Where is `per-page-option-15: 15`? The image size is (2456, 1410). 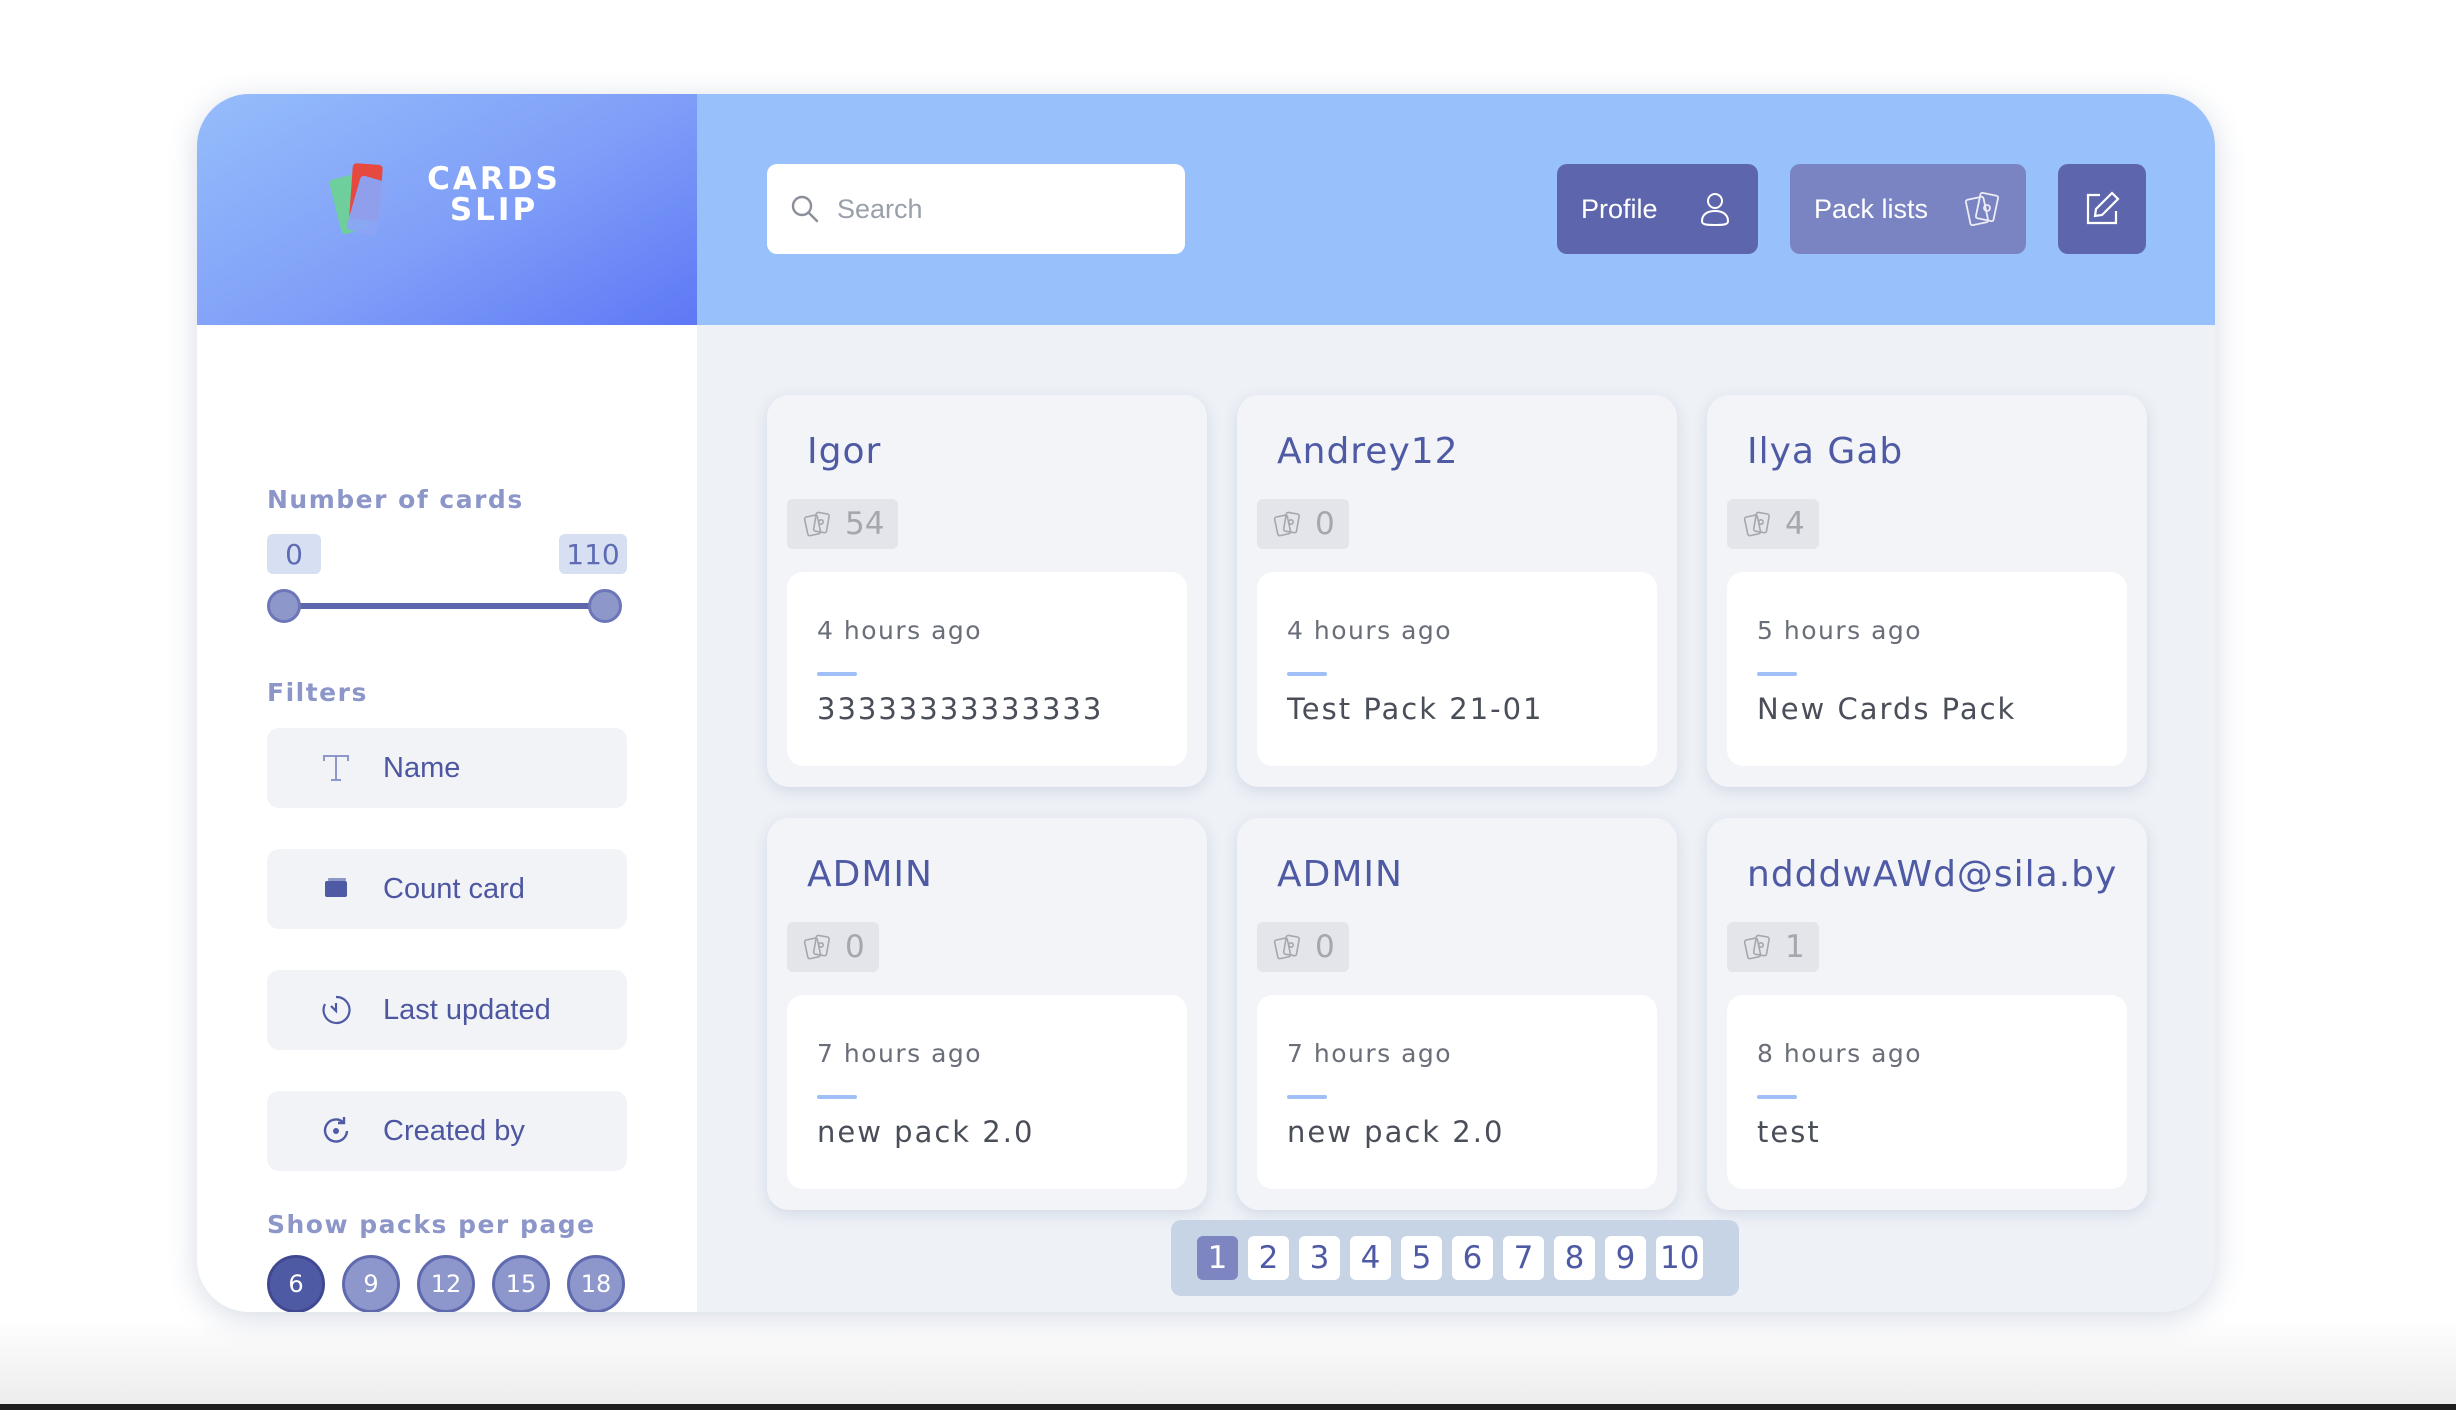
per-page-option-15: 15 is located at coordinates (521, 1283).